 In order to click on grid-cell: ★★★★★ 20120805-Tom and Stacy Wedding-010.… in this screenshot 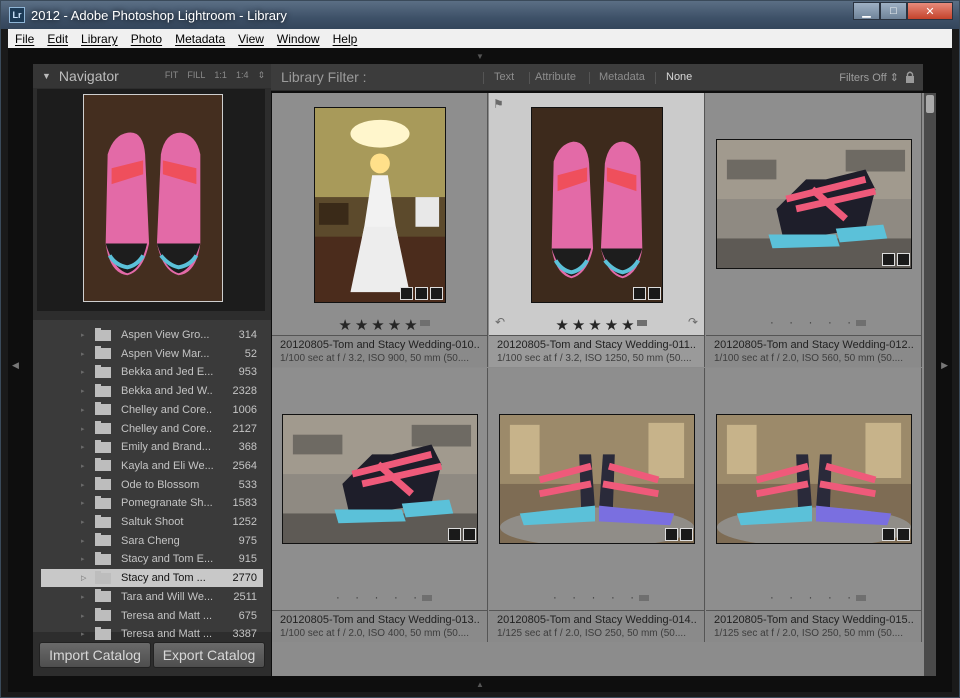, I will do `click(380, 230)`.